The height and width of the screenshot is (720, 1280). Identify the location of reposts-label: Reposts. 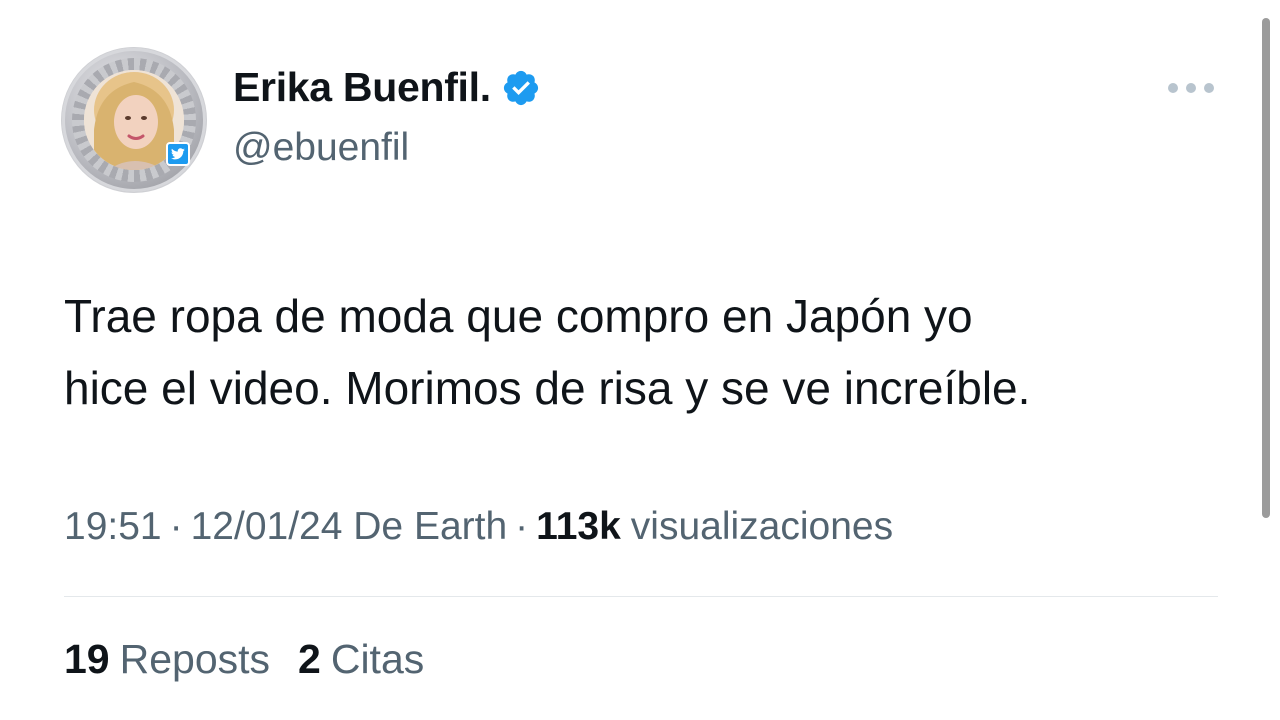
(195, 659).